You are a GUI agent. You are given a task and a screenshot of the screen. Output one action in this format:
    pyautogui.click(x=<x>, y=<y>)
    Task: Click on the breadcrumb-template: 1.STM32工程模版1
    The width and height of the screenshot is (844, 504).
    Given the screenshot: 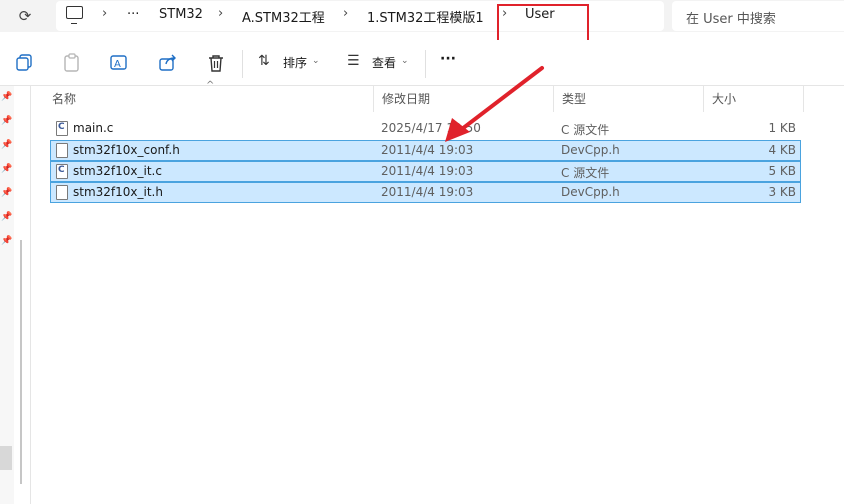 What is the action you would take?
    pyautogui.click(x=425, y=16)
    